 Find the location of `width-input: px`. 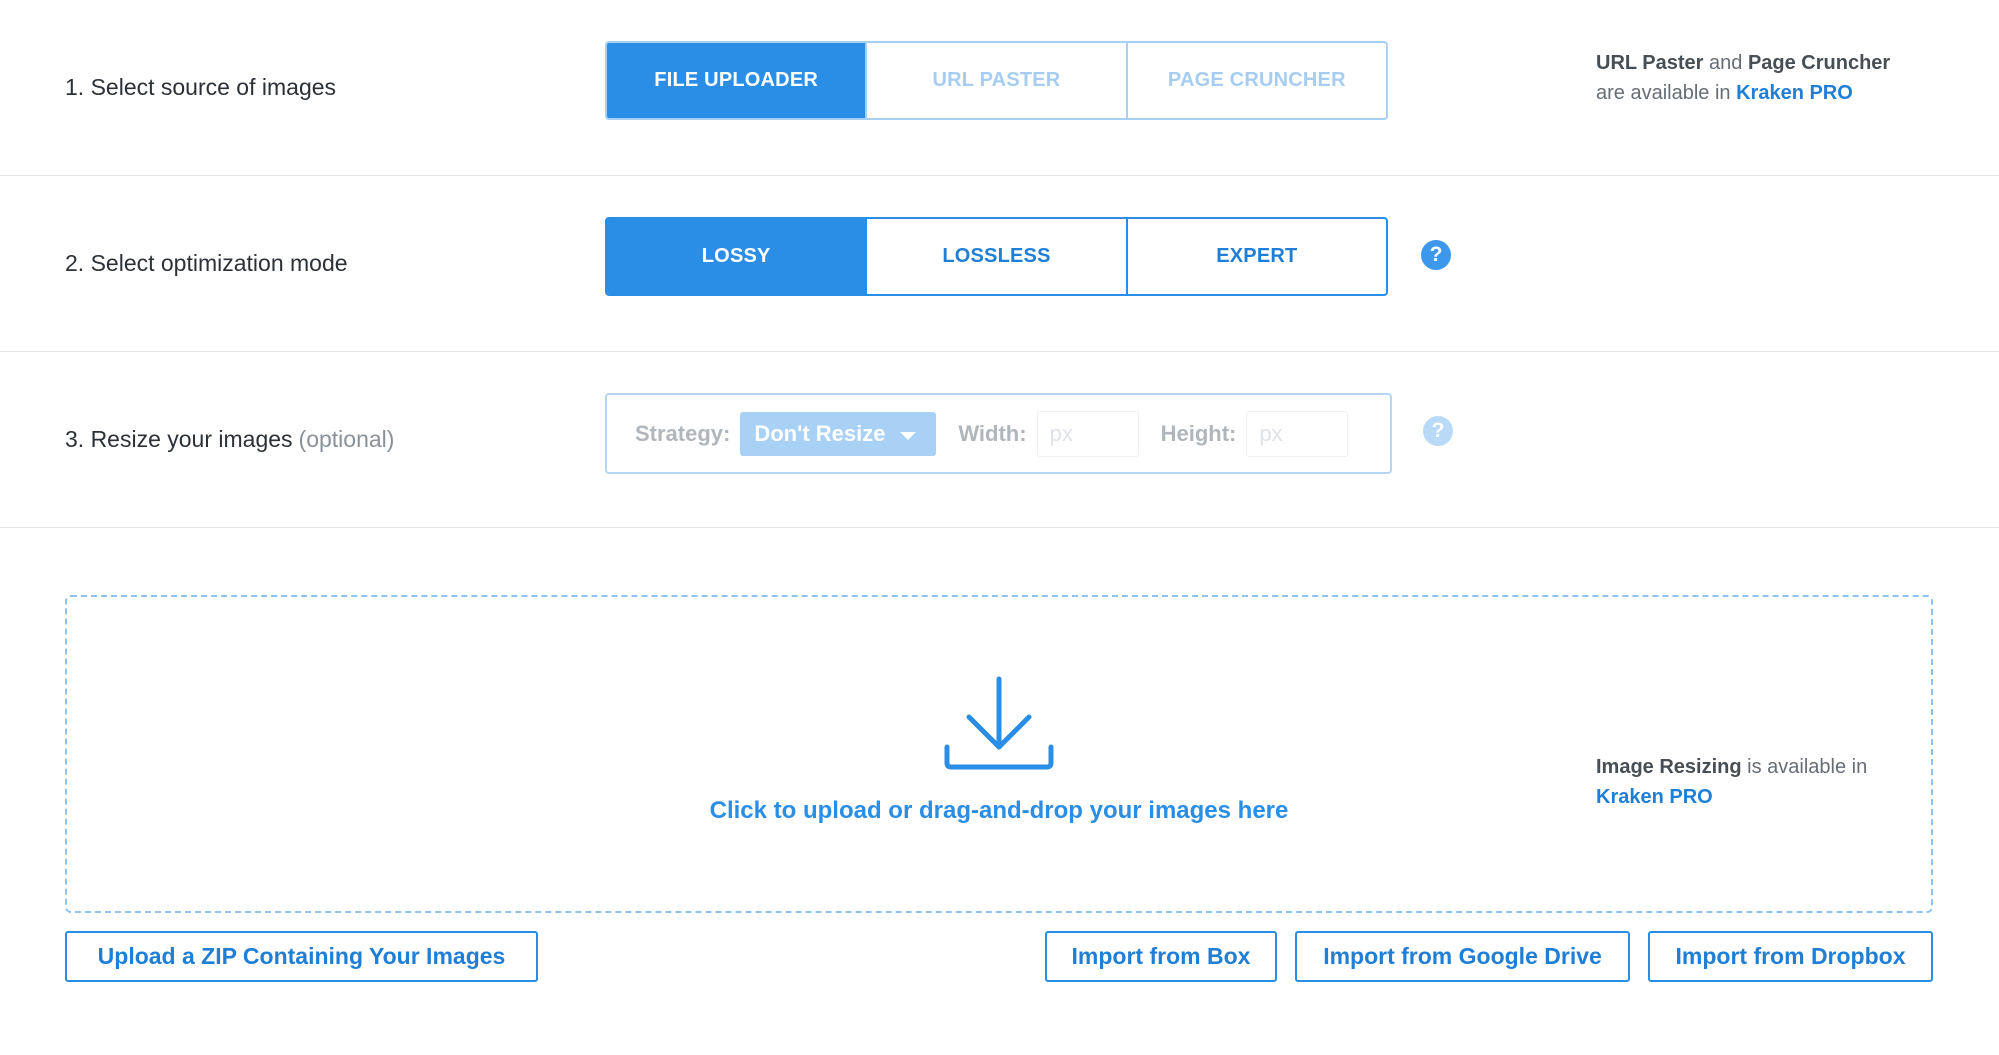

width-input: px is located at coordinates (1087, 433).